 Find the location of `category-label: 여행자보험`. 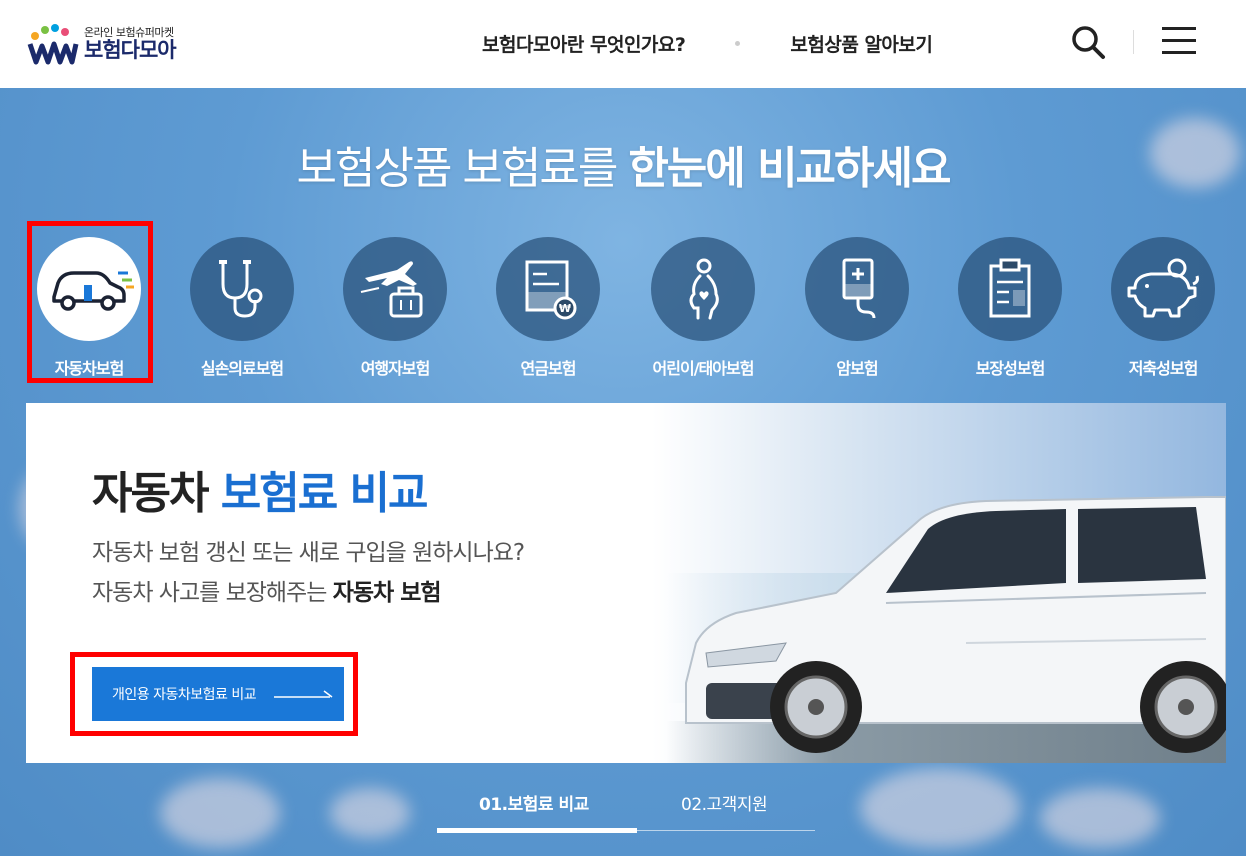

category-label: 여행자보험 is located at coordinates (395, 368).